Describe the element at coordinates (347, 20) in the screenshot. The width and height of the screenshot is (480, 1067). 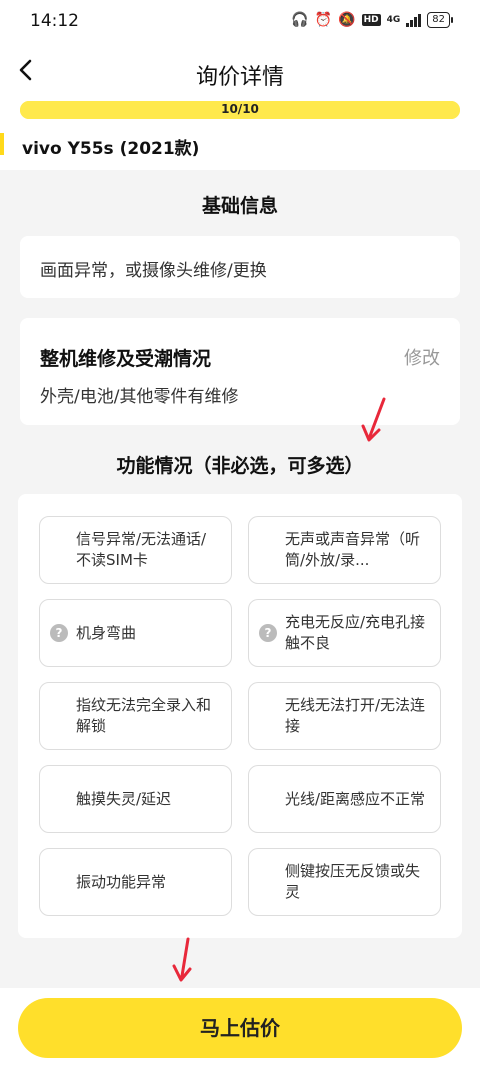
I see `bell-off-icon: 🔕` at that location.